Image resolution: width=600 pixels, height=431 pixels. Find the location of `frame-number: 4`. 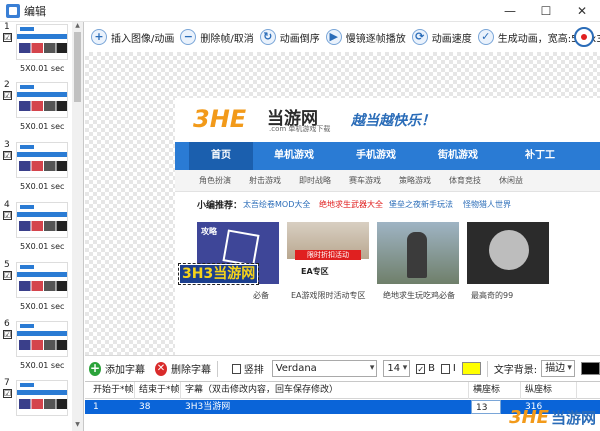

frame-number: 4 is located at coordinates (7, 205).